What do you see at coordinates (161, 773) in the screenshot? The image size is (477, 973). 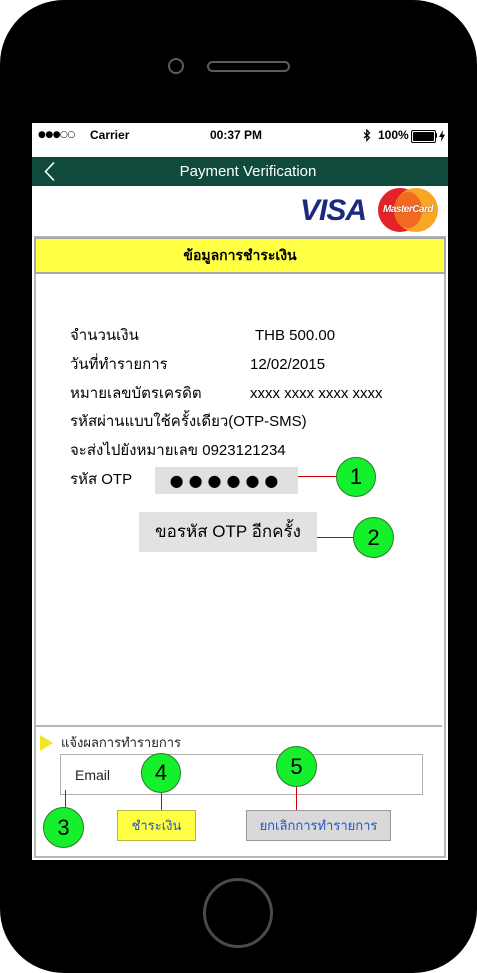 I see `annotation-marker-4: 4` at bounding box center [161, 773].